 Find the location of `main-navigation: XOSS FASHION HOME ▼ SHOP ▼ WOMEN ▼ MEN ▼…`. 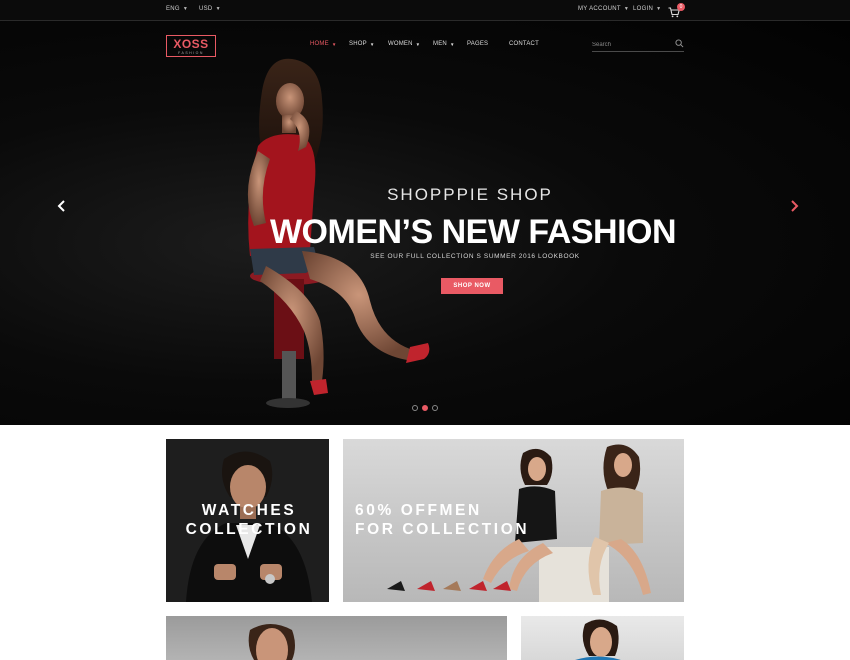

main-navigation: XOSS FASHION HOME ▼ SHOP ▼ WOMEN ▼ MEN ▼… is located at coordinates (425, 46).